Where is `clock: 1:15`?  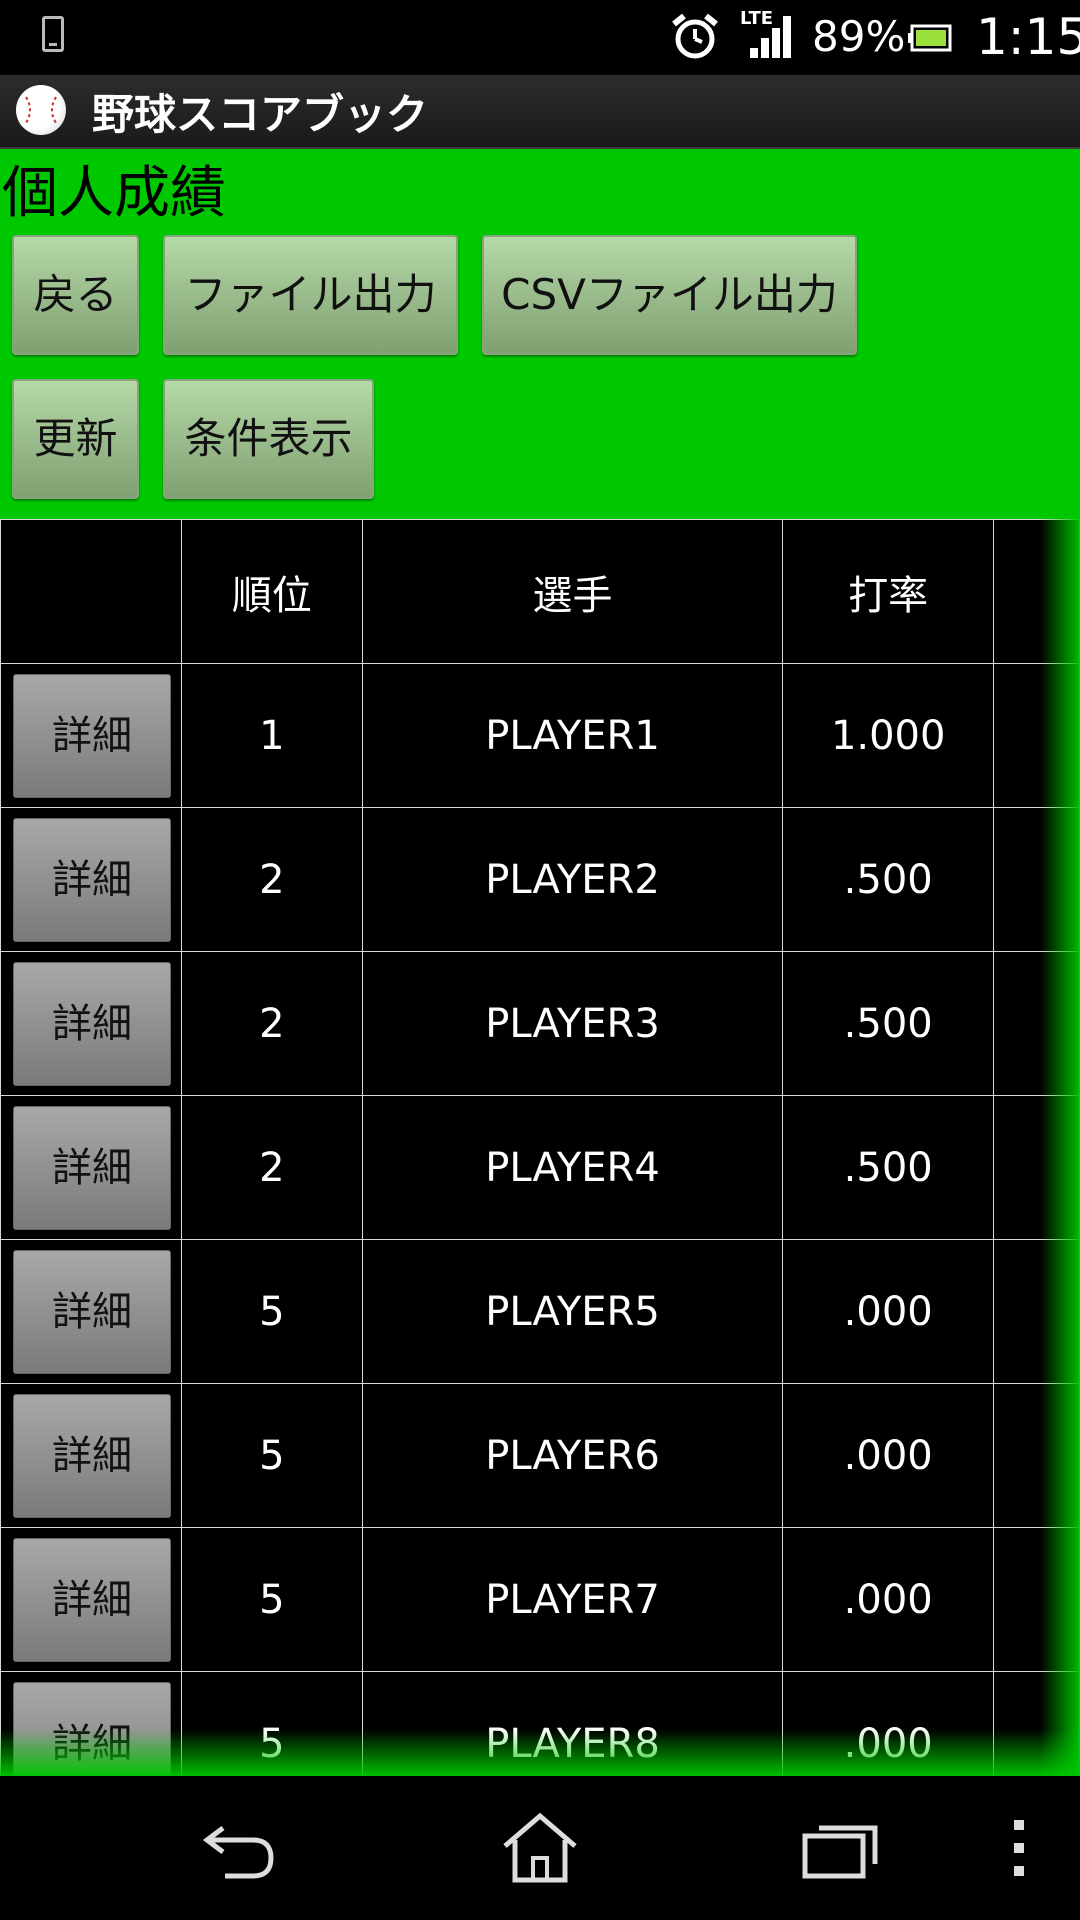 clock: 1:15 is located at coordinates (1028, 37).